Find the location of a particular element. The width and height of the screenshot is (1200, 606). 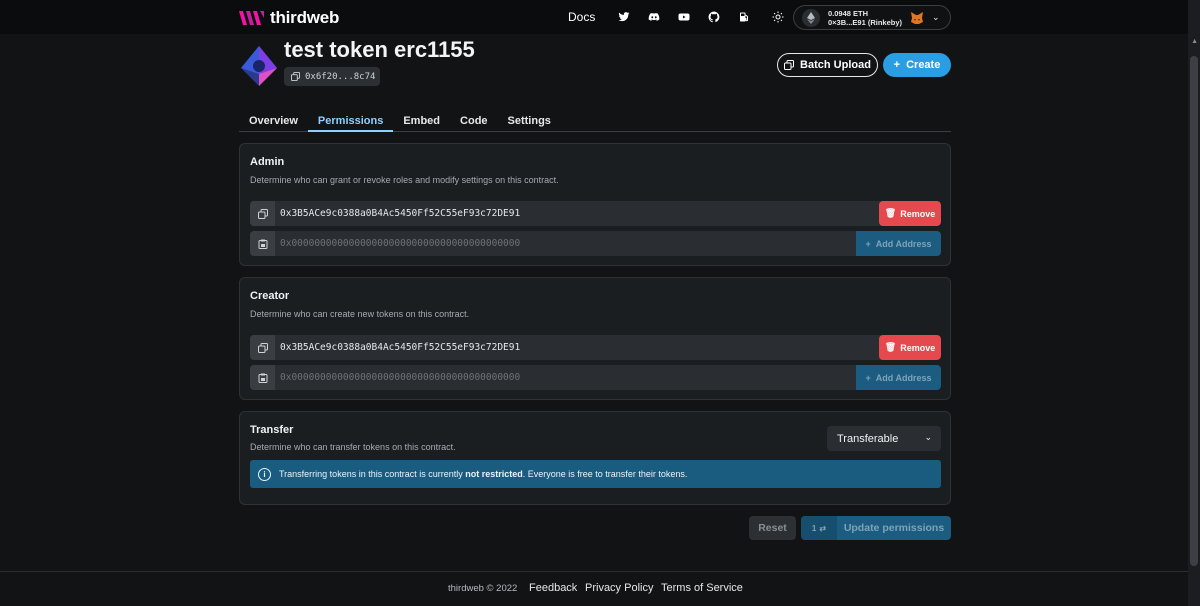

thirdweb-logo-icon is located at coordinates (251, 18).